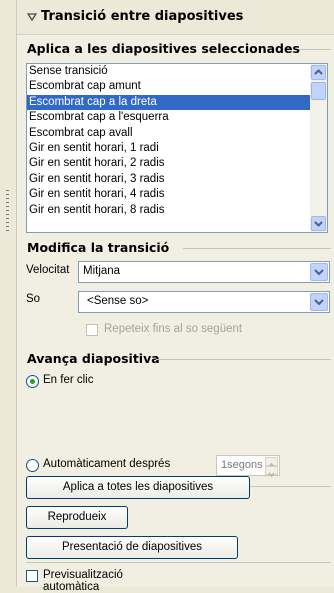  Describe the element at coordinates (7, 212) in the screenshot. I see `resize-grip` at that location.